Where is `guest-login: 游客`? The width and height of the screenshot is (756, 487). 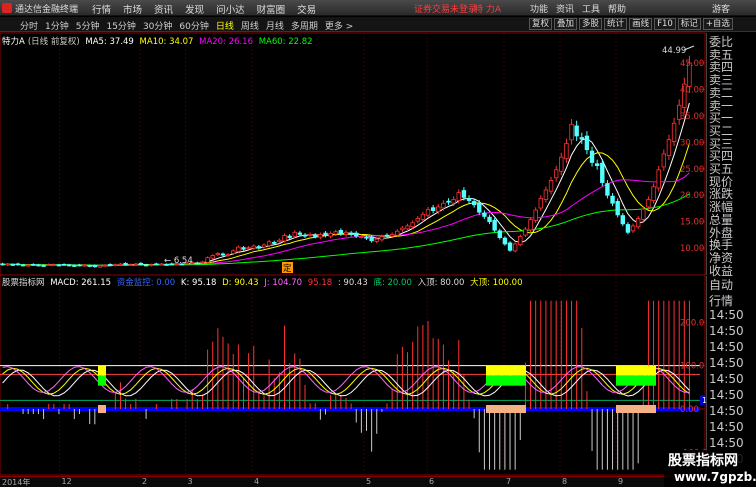 guest-login: 游客 is located at coordinates (721, 8).